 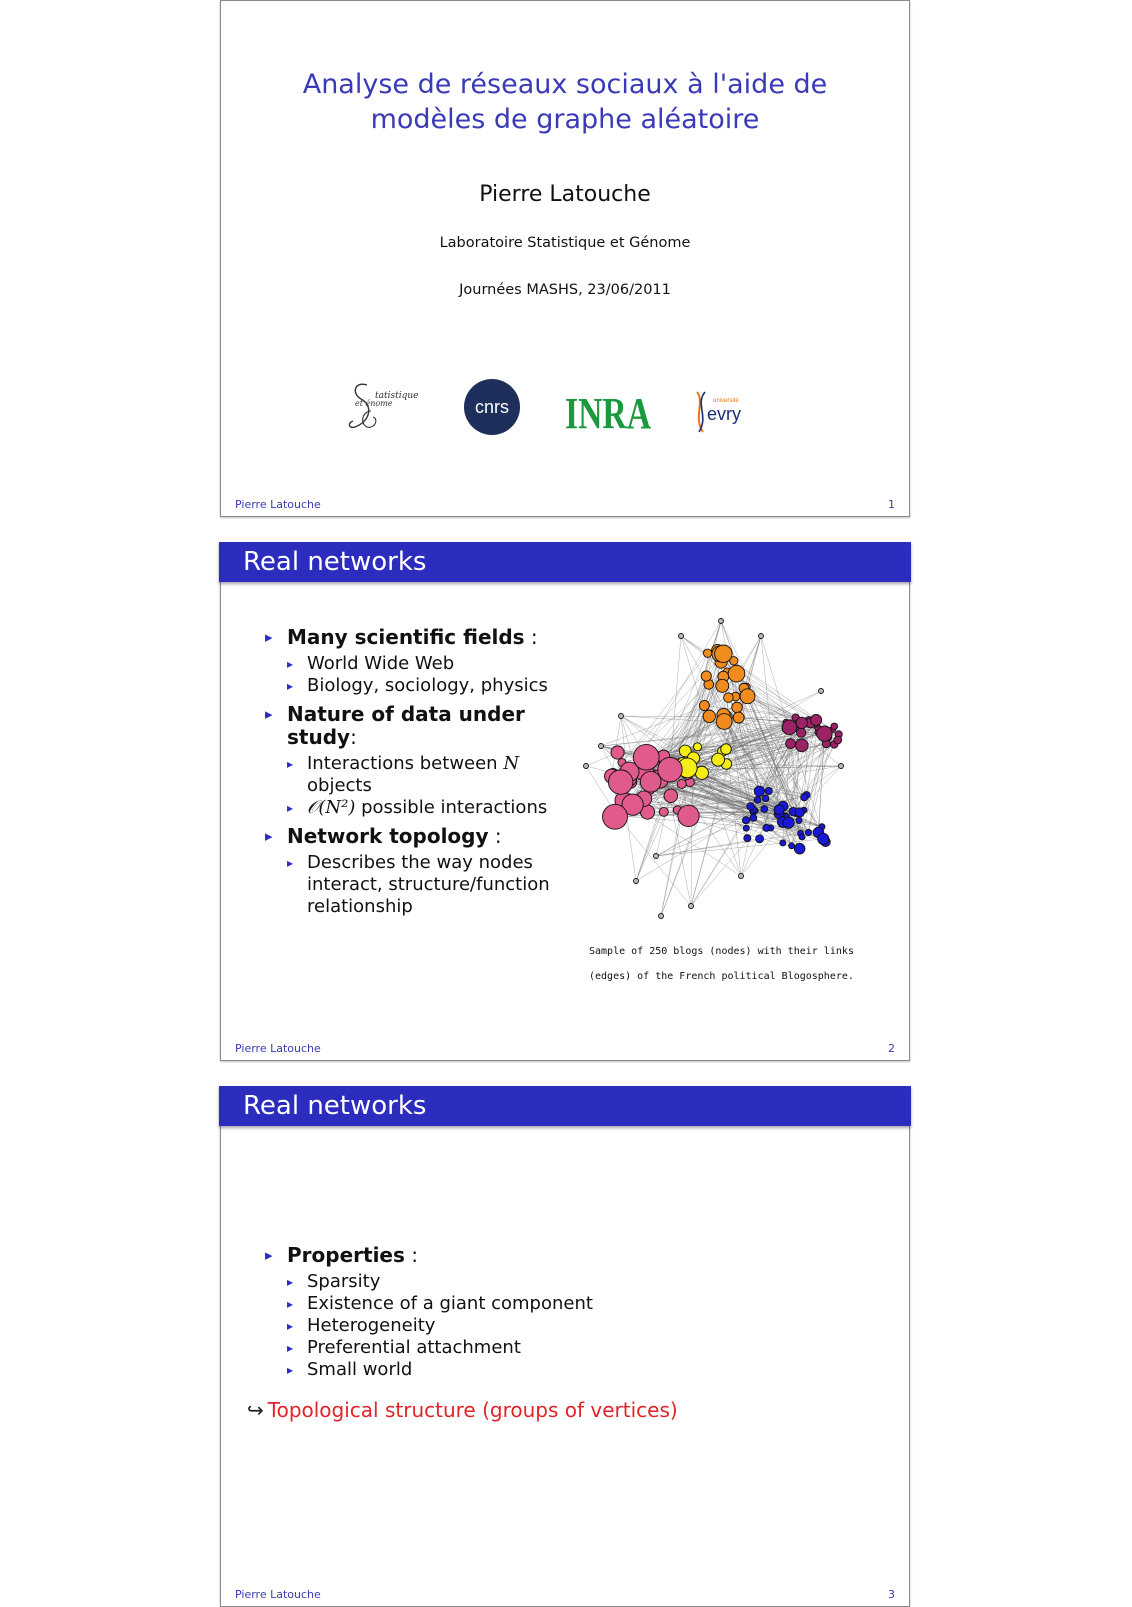 What do you see at coordinates (405, 763) in the screenshot?
I see `sub-bullet-text: Interactions between` at bounding box center [405, 763].